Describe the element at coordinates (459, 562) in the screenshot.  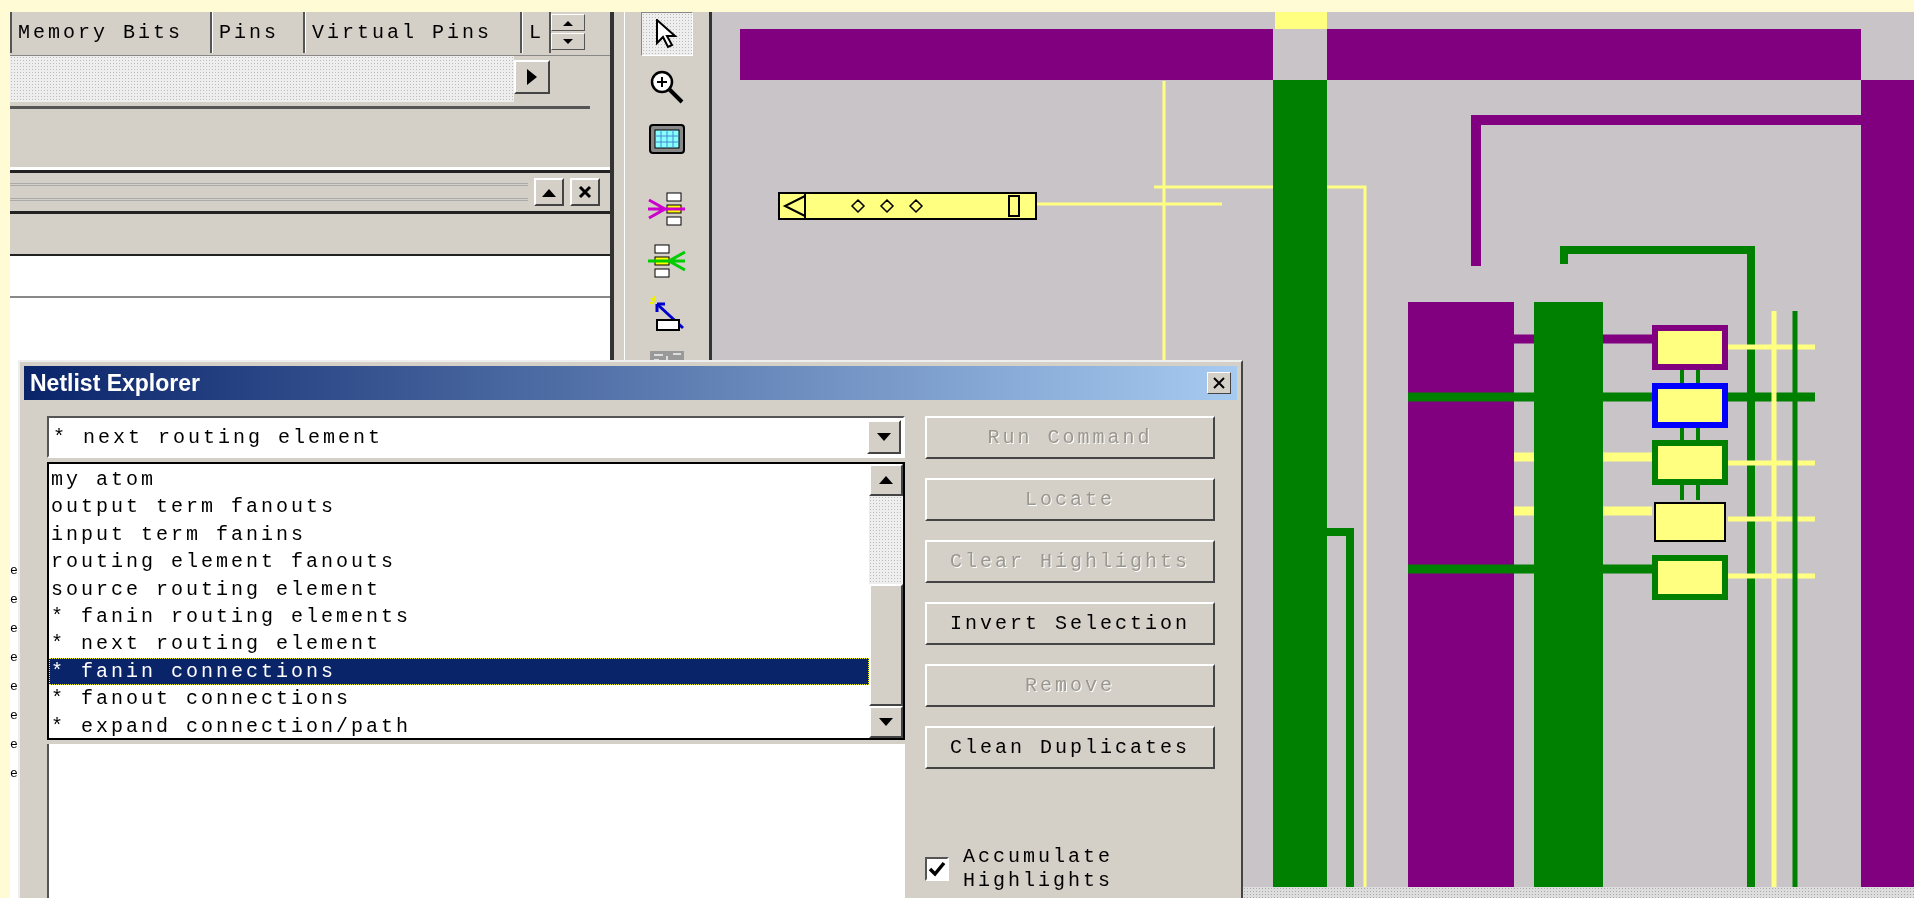
I see `command-item: routing element fanouts` at that location.